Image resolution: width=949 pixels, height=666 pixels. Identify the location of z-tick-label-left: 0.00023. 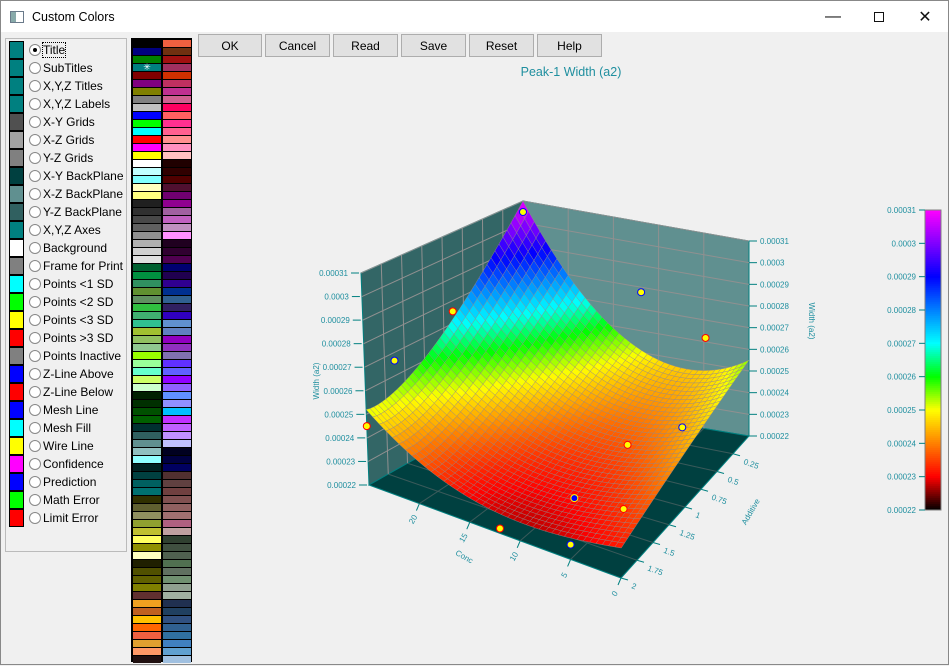
(340, 461).